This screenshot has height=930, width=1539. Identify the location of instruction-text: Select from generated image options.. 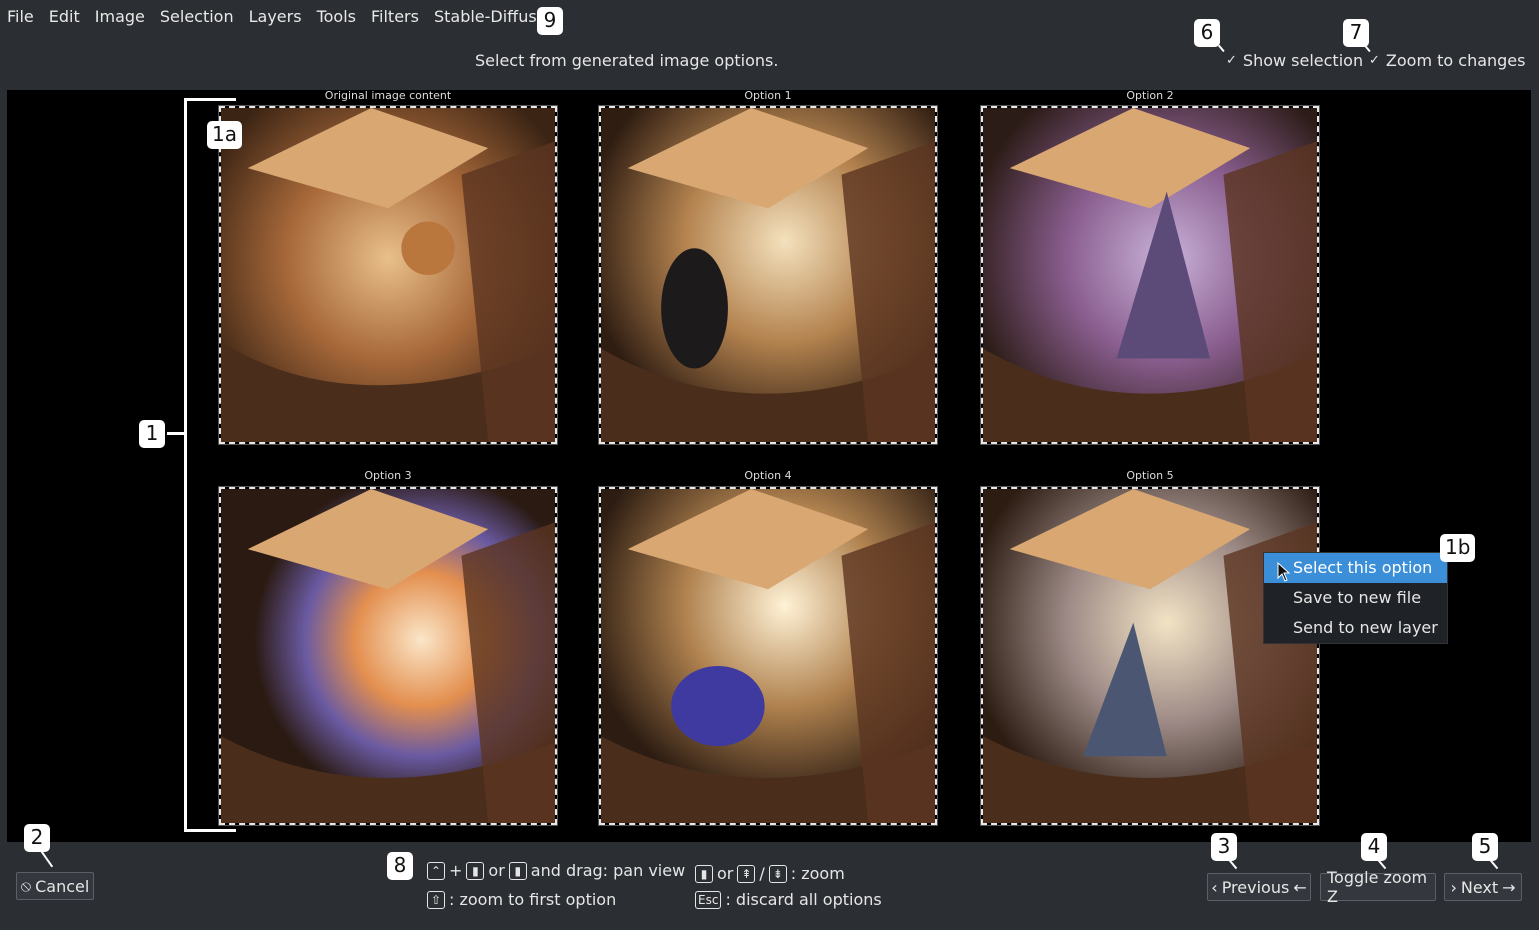
(627, 60).